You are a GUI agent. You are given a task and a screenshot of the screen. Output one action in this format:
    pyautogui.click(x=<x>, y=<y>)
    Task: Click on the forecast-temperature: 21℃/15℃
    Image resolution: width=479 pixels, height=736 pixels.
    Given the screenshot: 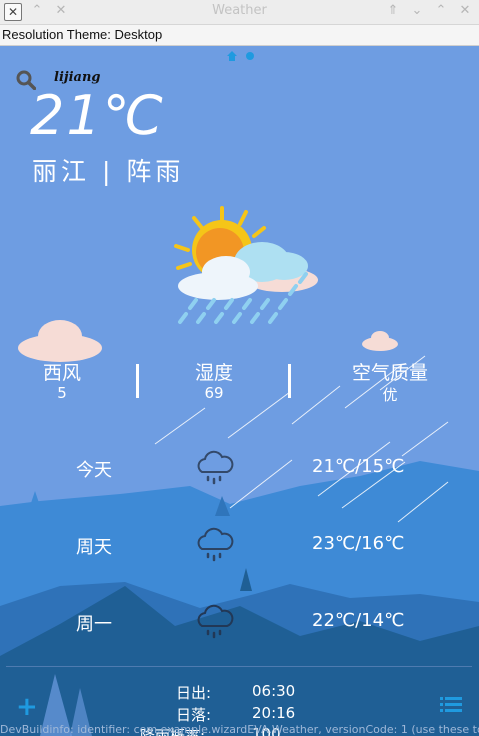 What is the action you would take?
    pyautogui.click(x=358, y=466)
    